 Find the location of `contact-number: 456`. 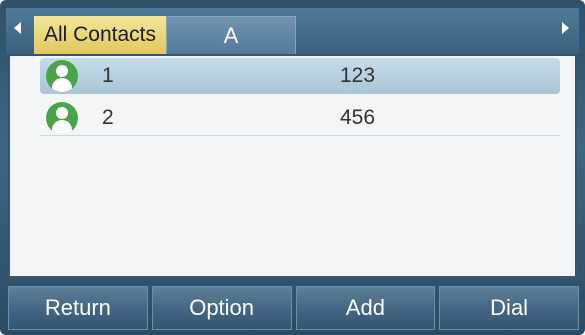

contact-number: 456 is located at coordinates (358, 117).